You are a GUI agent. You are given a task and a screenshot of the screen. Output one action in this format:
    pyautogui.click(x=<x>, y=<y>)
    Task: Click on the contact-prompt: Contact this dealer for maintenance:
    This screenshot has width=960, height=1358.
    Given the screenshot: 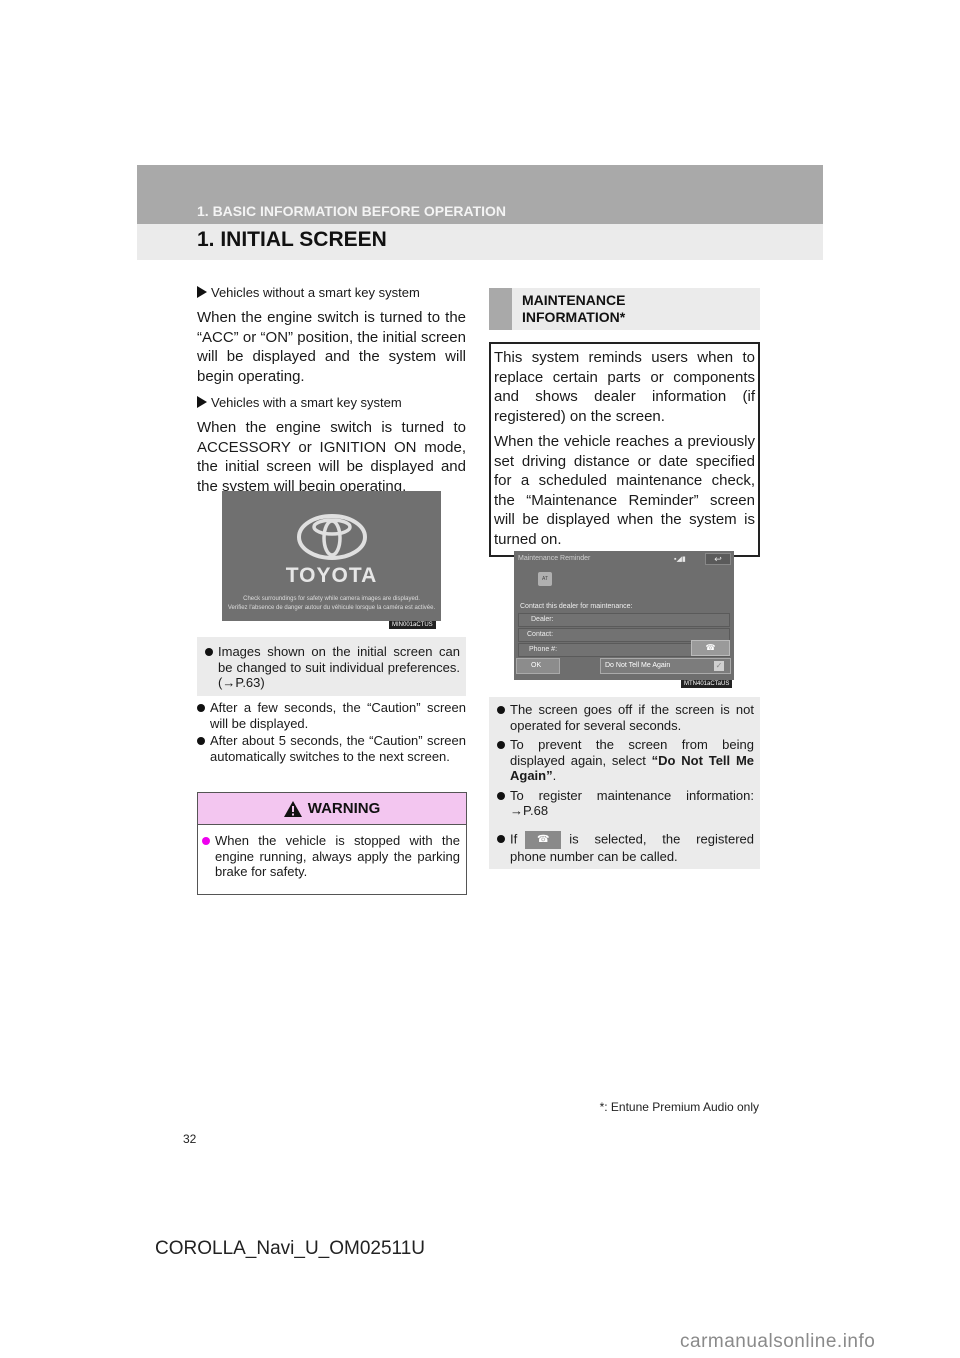 What is the action you would take?
    pyautogui.click(x=576, y=606)
    